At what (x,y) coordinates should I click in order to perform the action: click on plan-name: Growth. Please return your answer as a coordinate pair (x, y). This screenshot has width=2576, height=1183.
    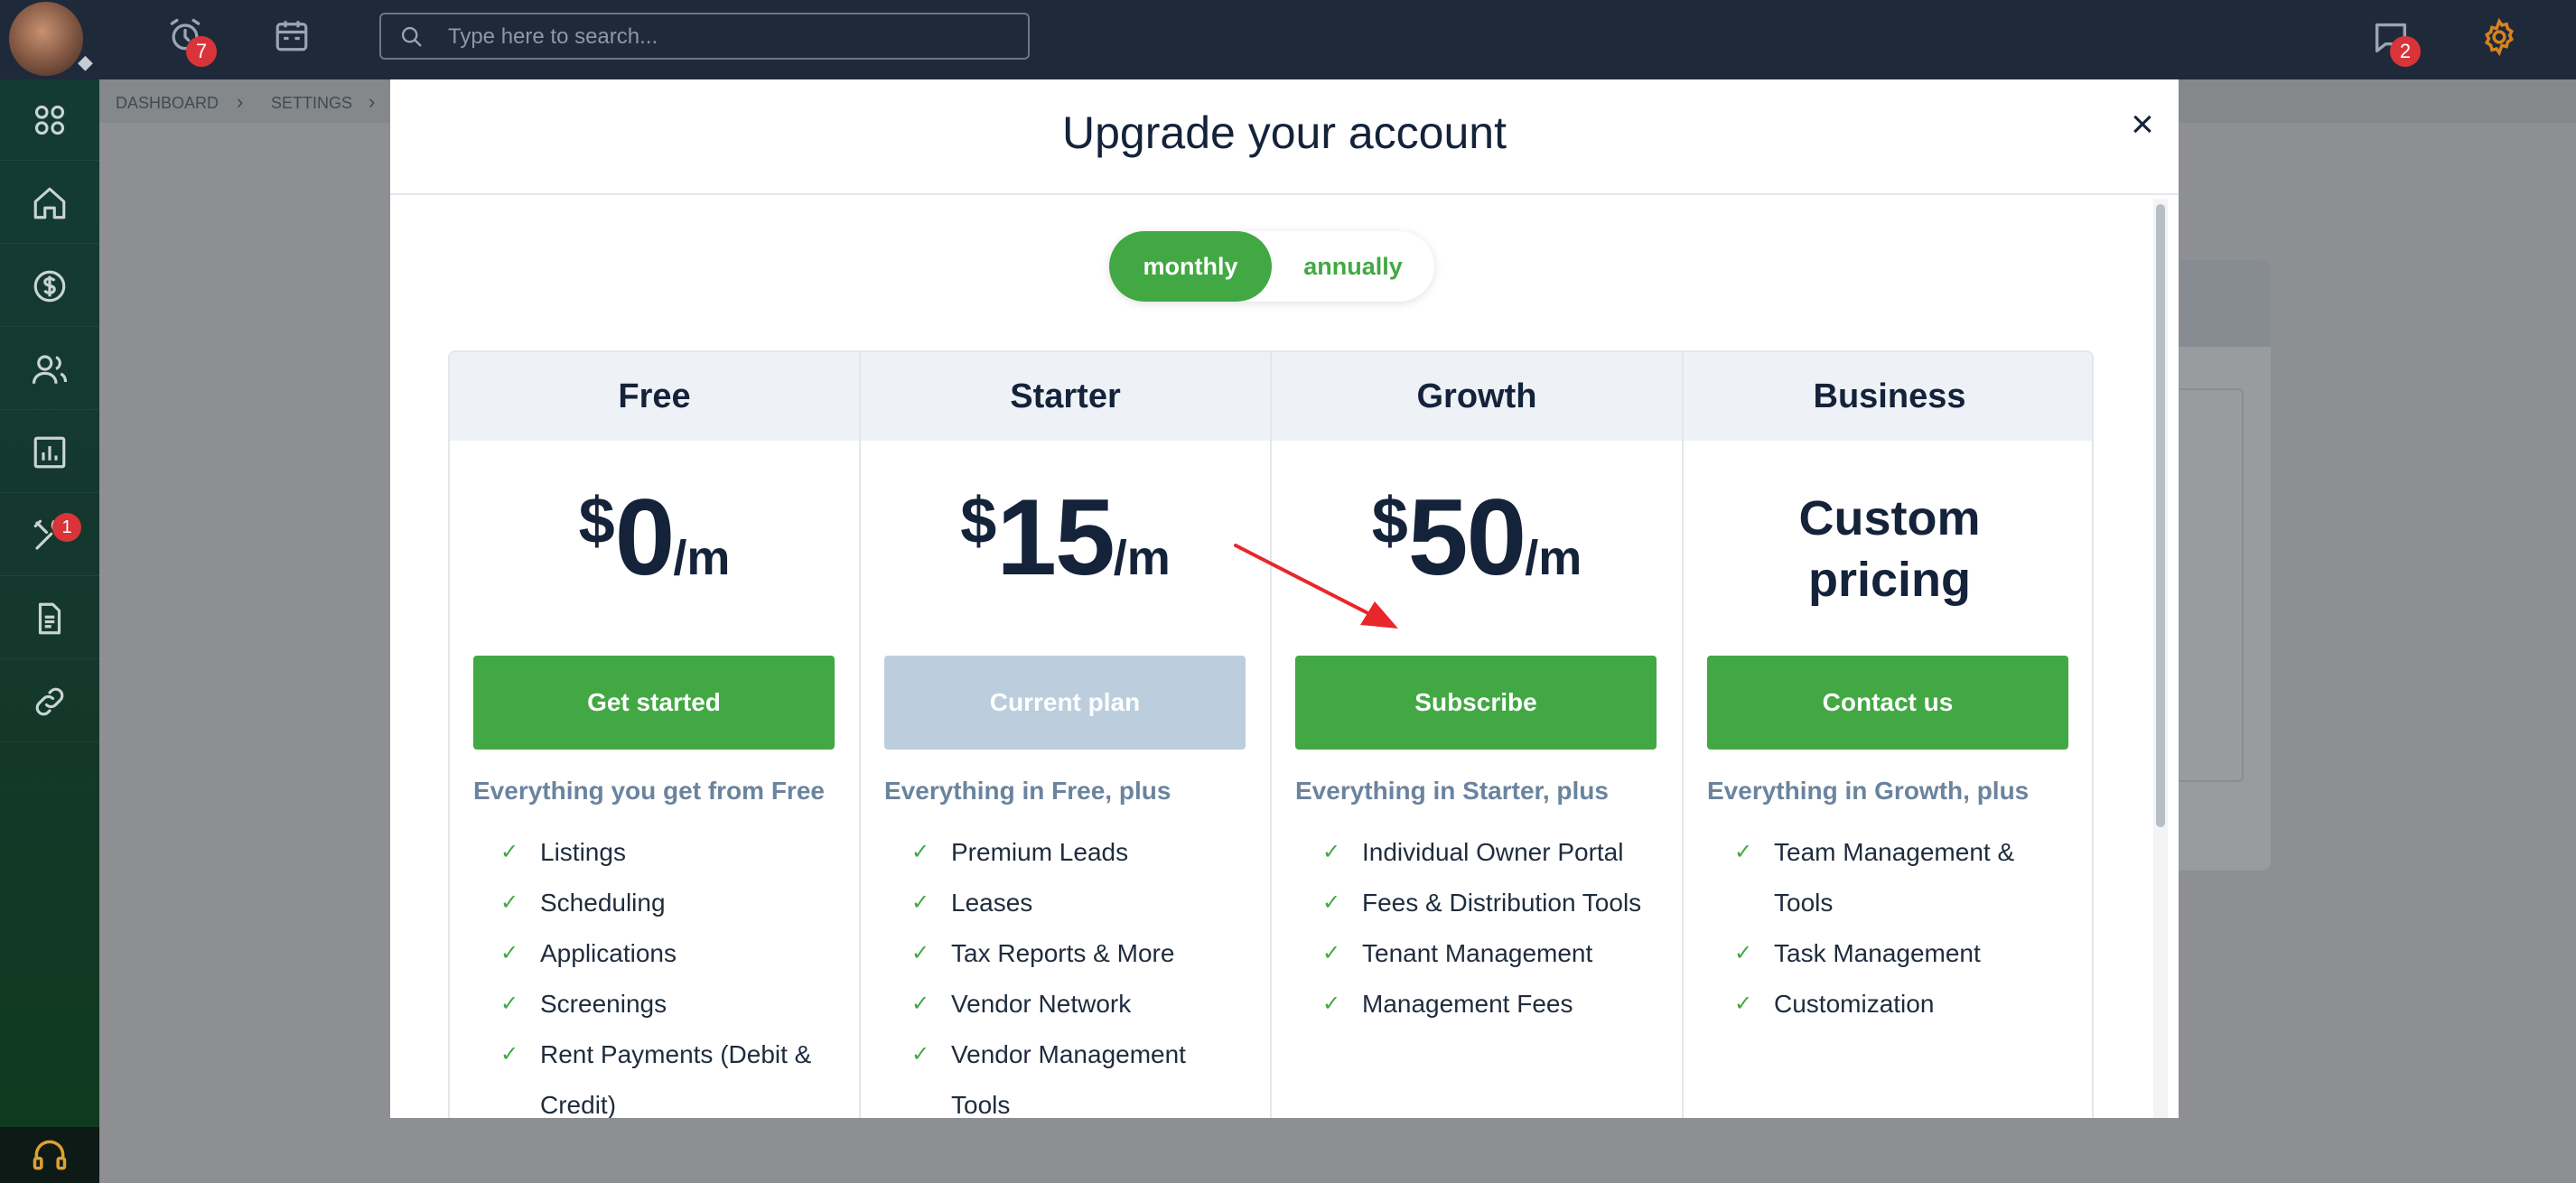
    Looking at the image, I should click on (1477, 396).